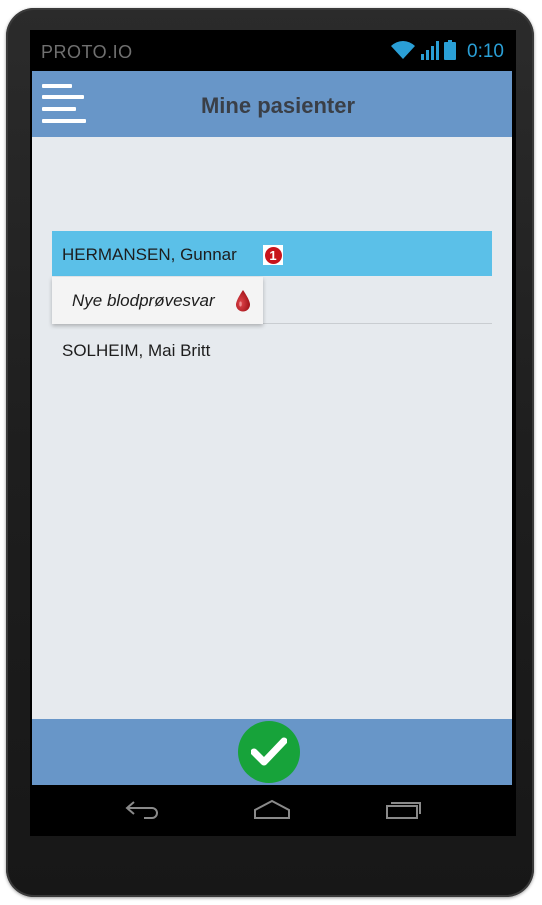  What do you see at coordinates (403, 52) in the screenshot?
I see `wifi-icon` at bounding box center [403, 52].